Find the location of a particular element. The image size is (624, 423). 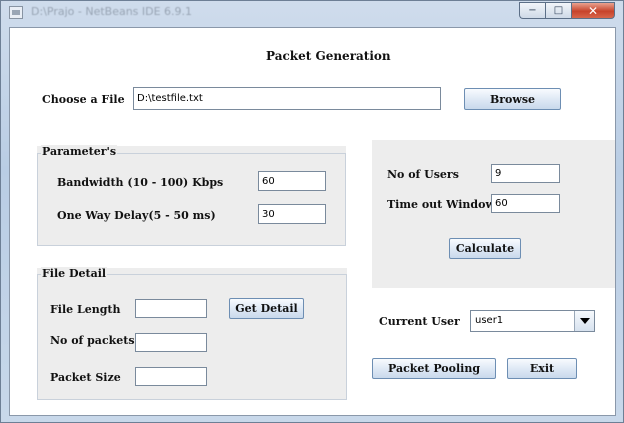

exit-button: Exit is located at coordinates (542, 368).